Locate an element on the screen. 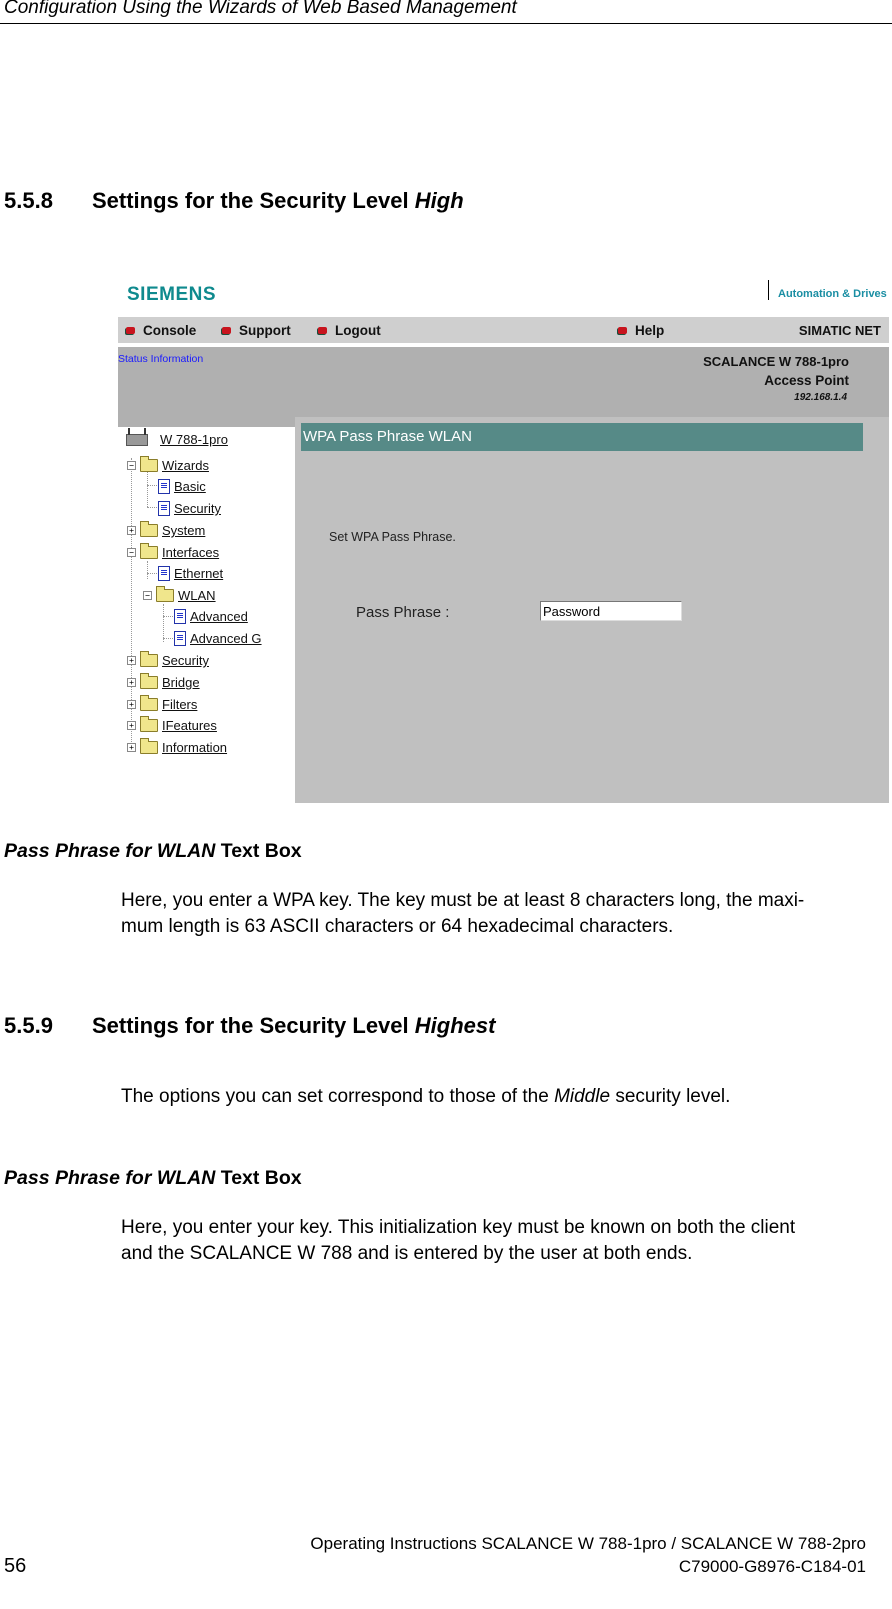 The height and width of the screenshot is (1609, 892). section-title-emph: Highest is located at coordinates (455, 1025).